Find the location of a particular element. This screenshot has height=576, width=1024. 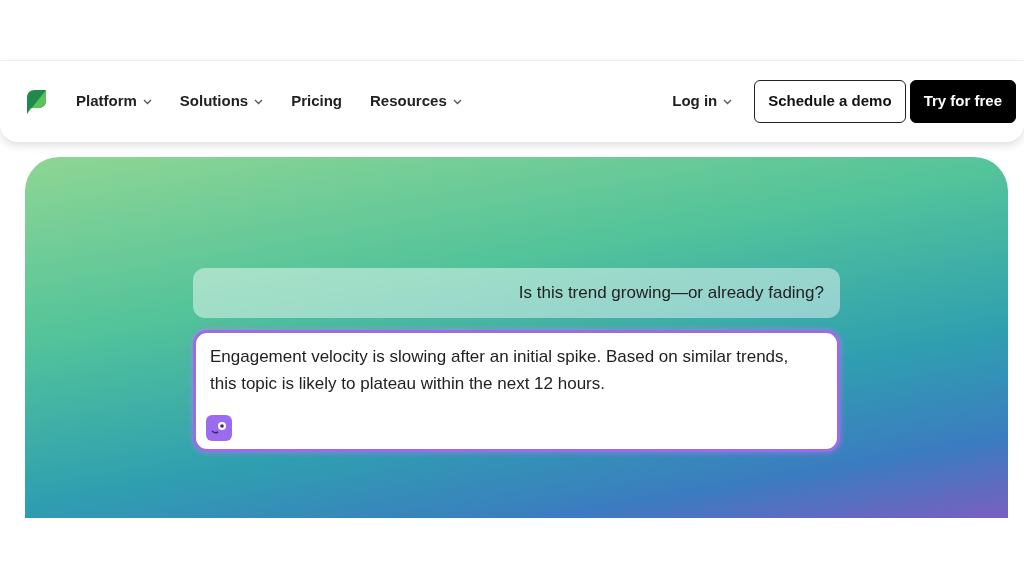

nav-link: Log in is located at coordinates (702, 101).